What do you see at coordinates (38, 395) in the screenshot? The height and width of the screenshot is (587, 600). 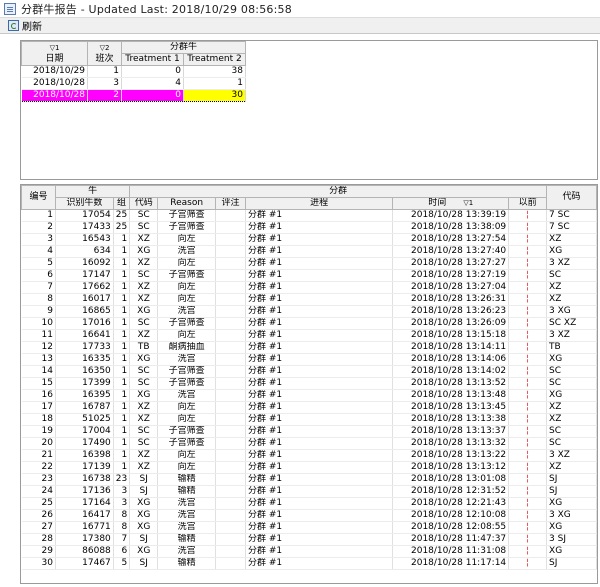 I see `cell-num: 16` at bounding box center [38, 395].